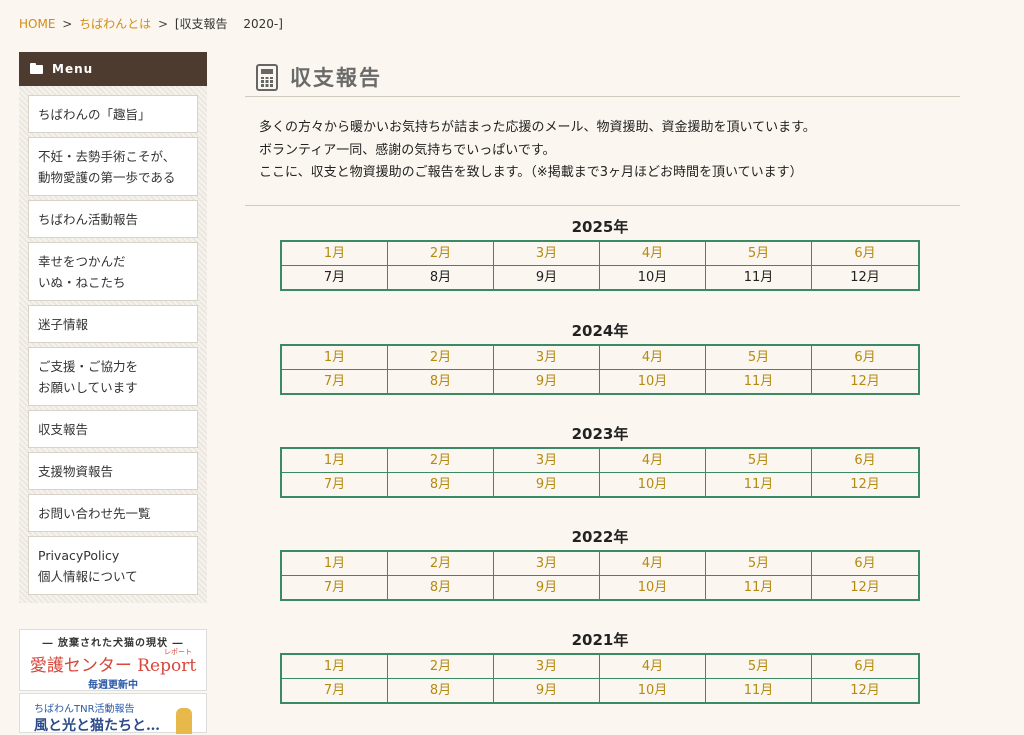 The height and width of the screenshot is (735, 1024). Describe the element at coordinates (865, 277) in the screenshot. I see `month-cell: 12月` at that location.